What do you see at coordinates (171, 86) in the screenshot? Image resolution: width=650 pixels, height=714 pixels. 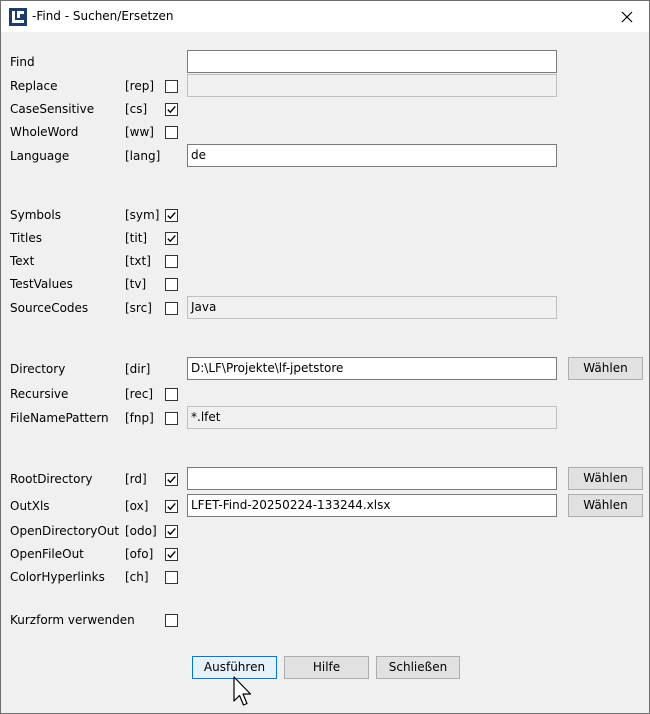 I see `replace-checkbox` at bounding box center [171, 86].